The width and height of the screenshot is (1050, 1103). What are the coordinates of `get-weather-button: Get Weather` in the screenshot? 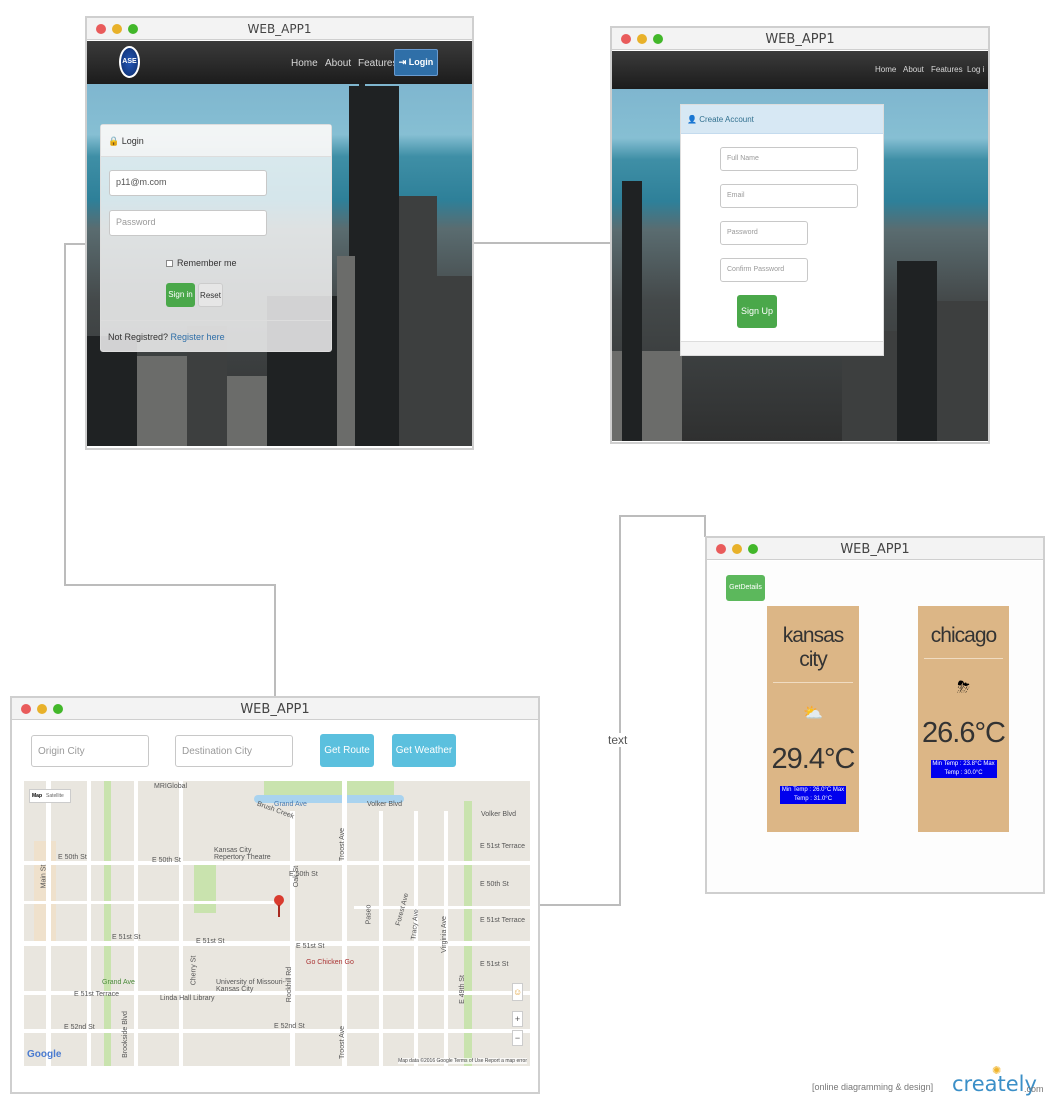 It's located at (424, 750).